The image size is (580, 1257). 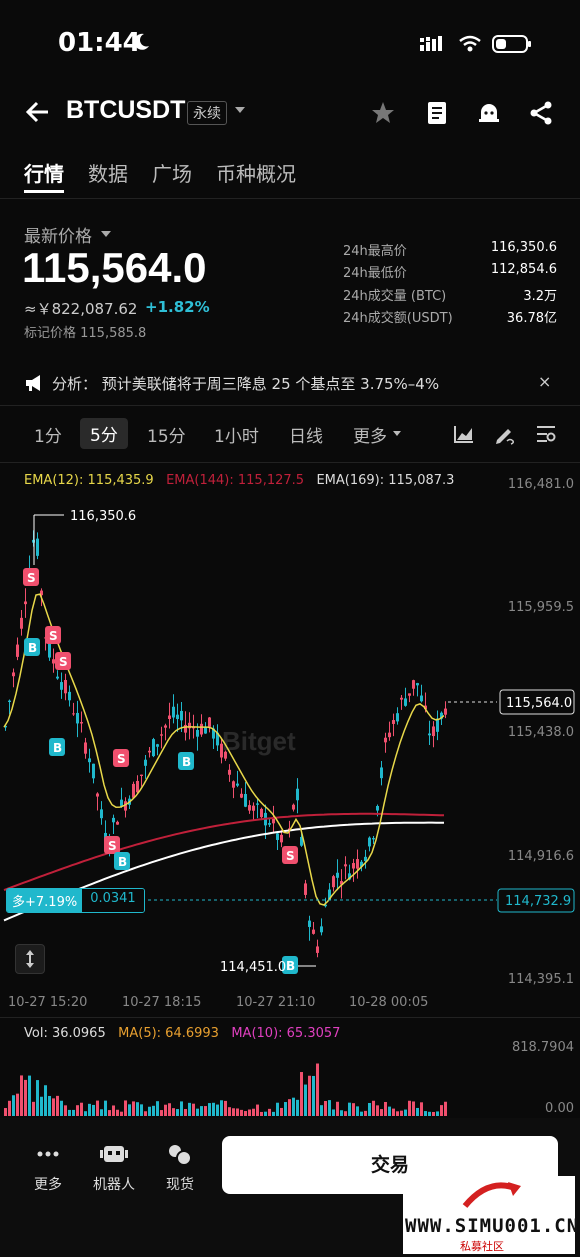 What do you see at coordinates (245, 383) in the screenshot?
I see `analysis-notice: 分析： 预计美联储将于周三降息 25 个基点至 3.75%–4%` at bounding box center [245, 383].